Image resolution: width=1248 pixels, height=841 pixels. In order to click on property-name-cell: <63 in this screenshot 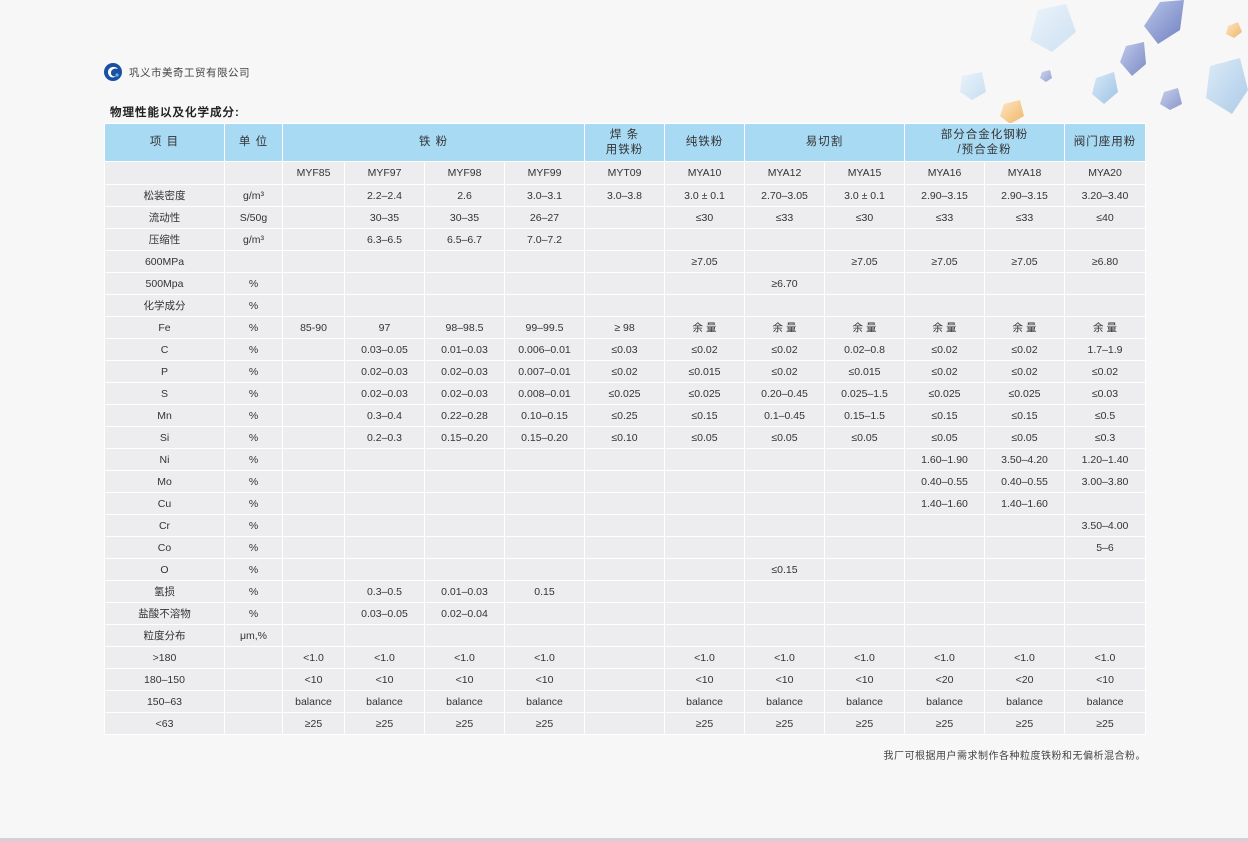, I will do `click(164, 723)`.